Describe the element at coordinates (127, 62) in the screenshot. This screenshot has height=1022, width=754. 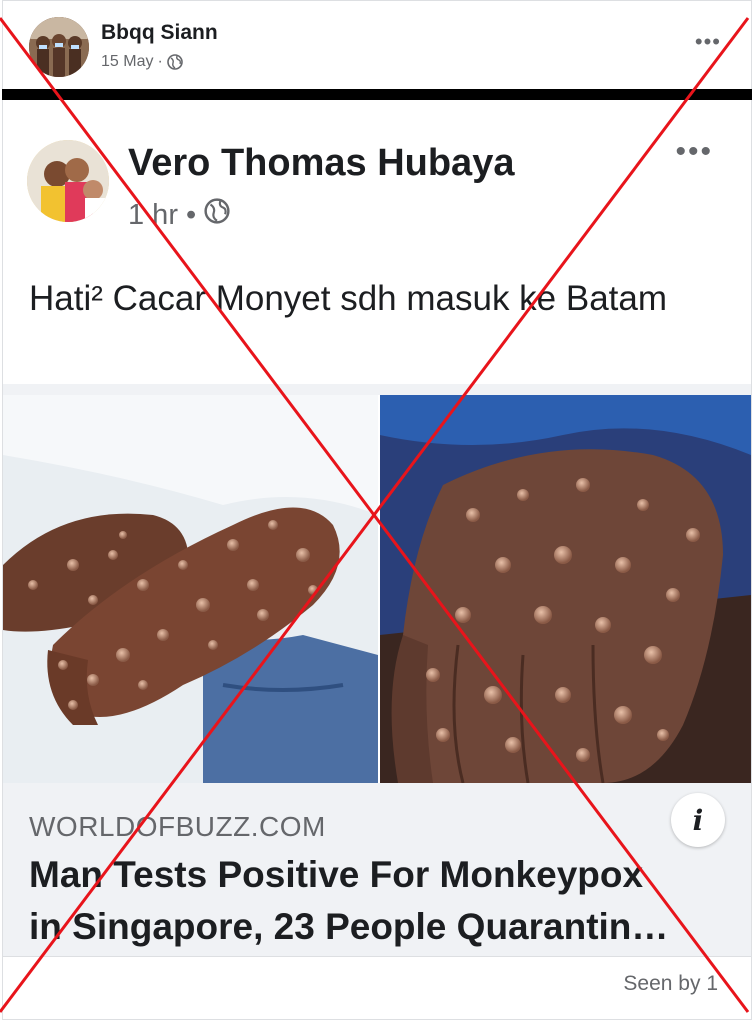
I see `post-date: 15 May` at that location.